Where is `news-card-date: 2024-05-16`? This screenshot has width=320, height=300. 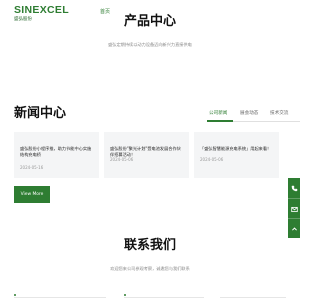 news-card-date: 2024-05-16 is located at coordinates (32, 167).